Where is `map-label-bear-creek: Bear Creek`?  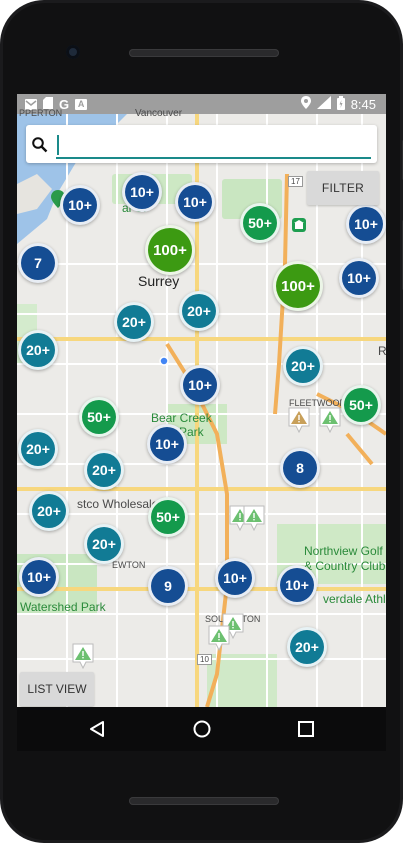
map-label-bear-creek: Bear Creek is located at coordinates (181, 418).